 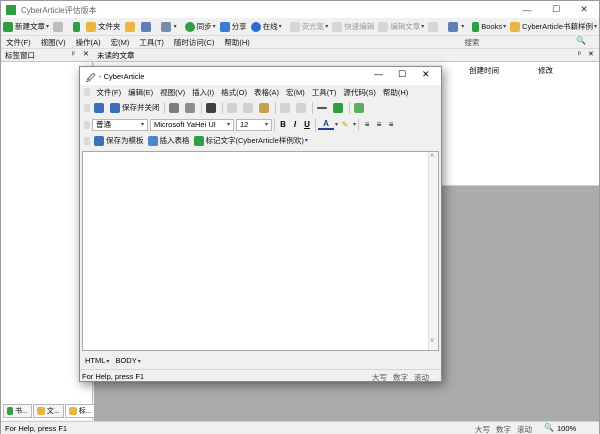 I want to click on online-button: 在线 ▾, so click(x=266, y=27).